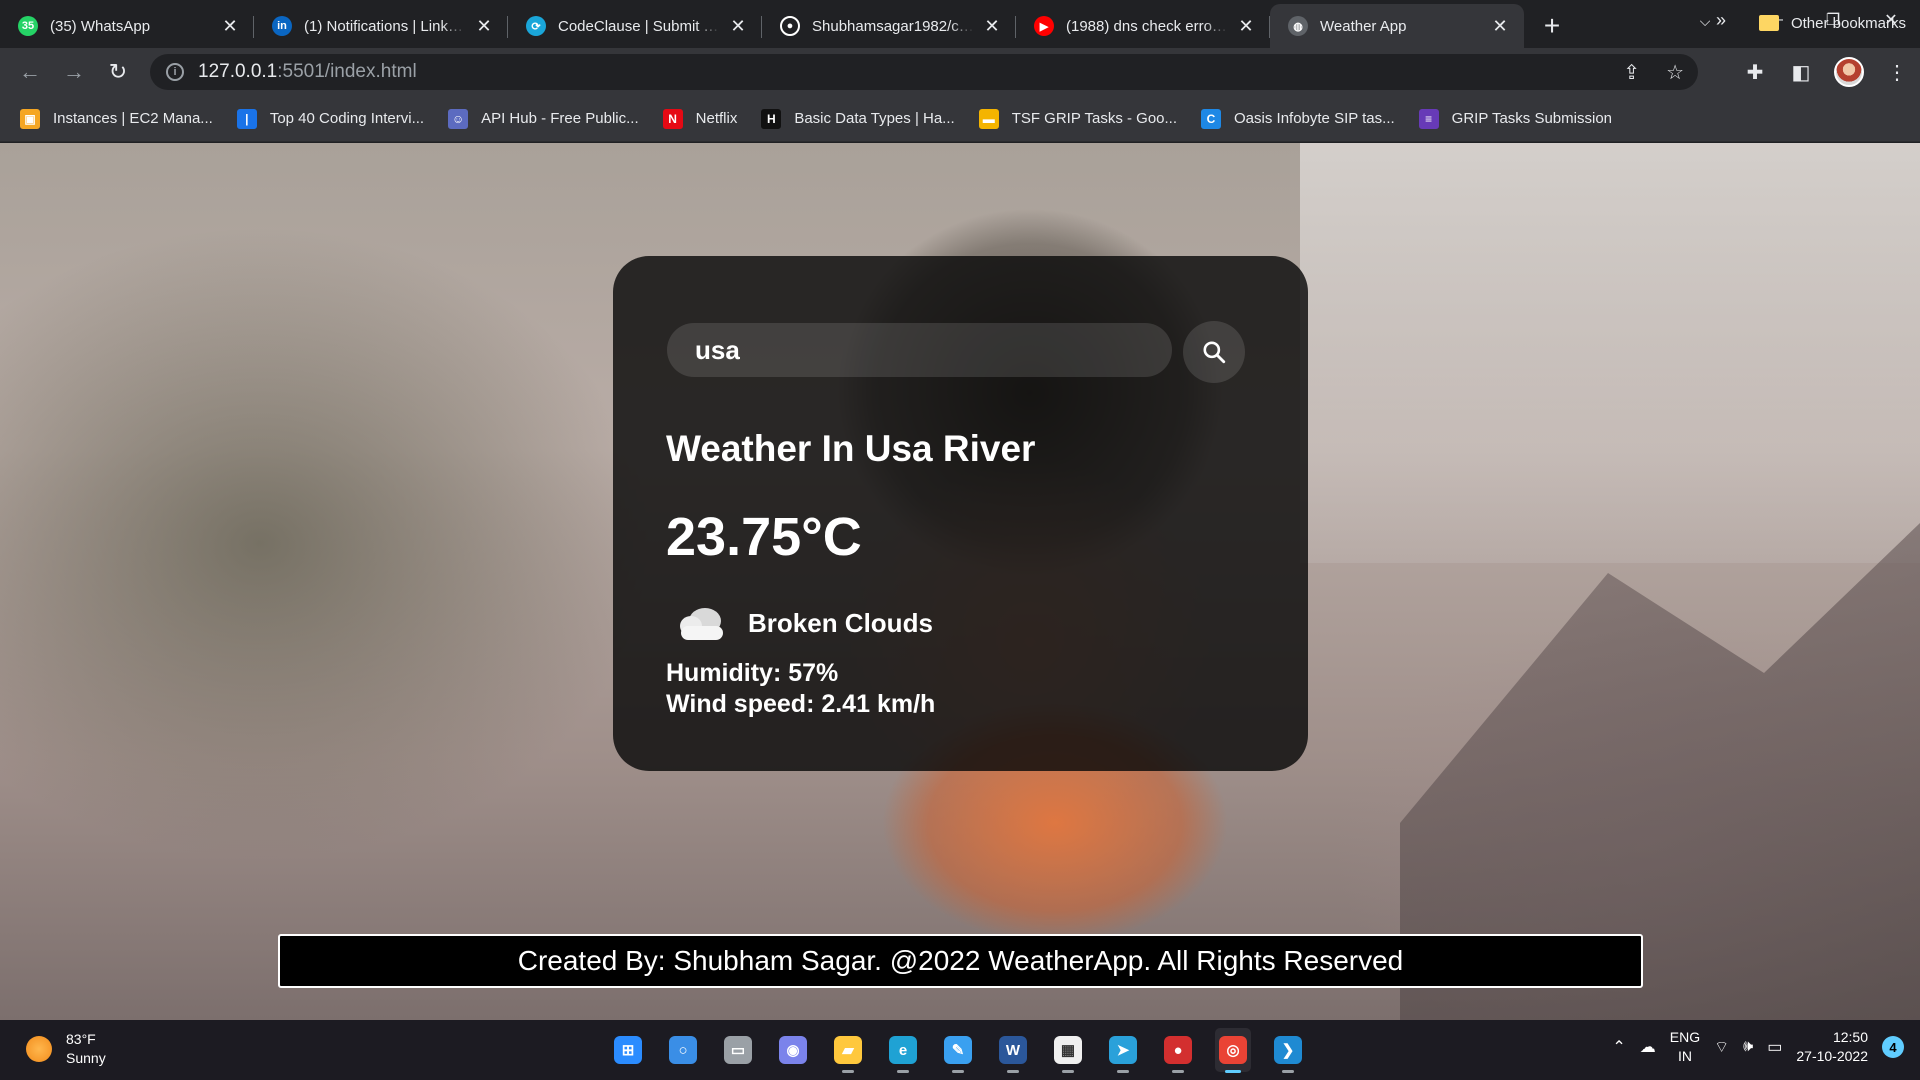 This screenshot has height=1080, width=1920. I want to click on search-icon, so click(1214, 352).